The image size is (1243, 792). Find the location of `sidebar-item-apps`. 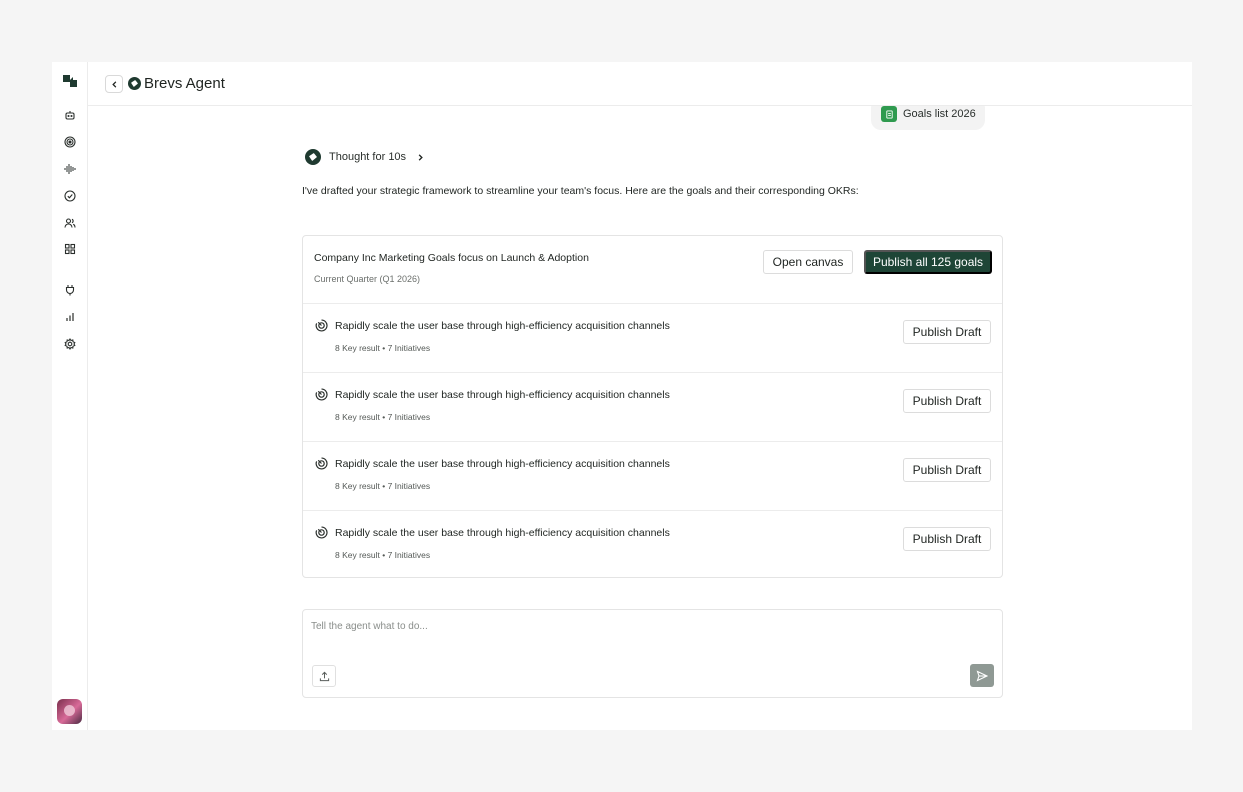

sidebar-item-apps is located at coordinates (70, 249).